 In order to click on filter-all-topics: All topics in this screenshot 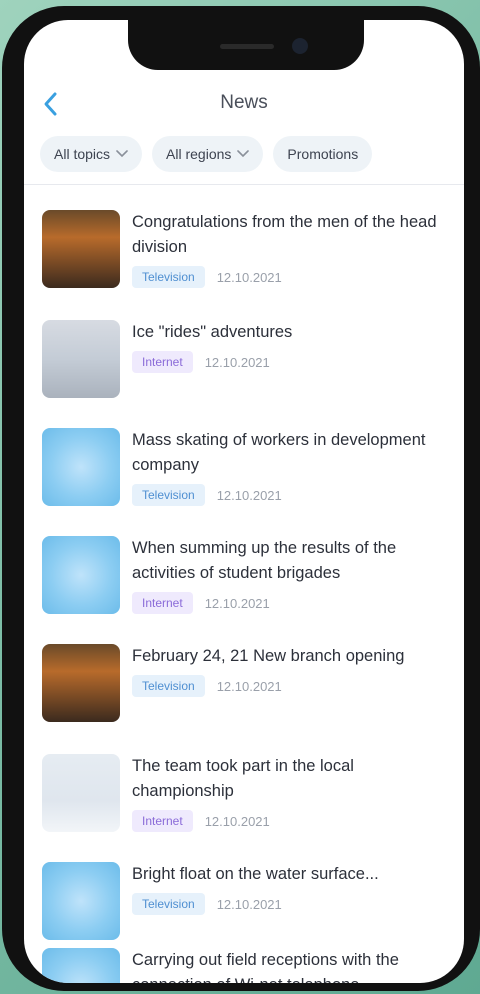, I will do `click(91, 154)`.